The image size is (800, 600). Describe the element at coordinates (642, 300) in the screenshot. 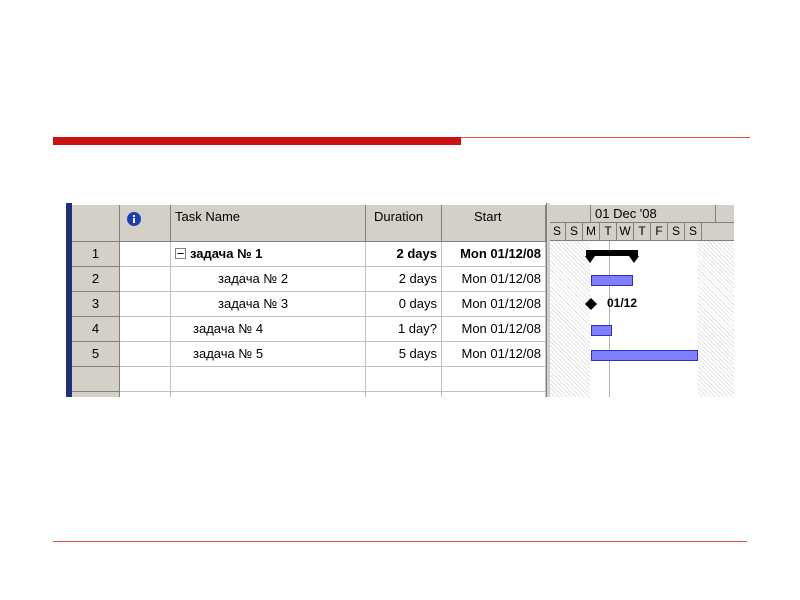

I see `gantt-chart-pane: 01 Dec '08 S S M T W T F S S 01/12` at that location.